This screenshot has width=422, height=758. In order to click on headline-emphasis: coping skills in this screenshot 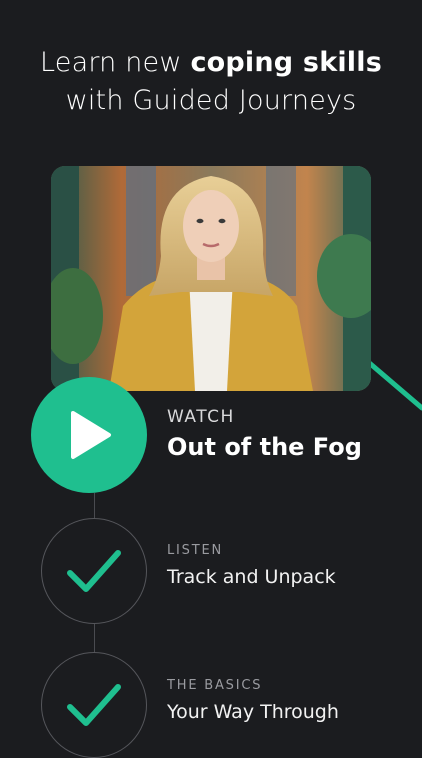, I will do `click(286, 62)`.